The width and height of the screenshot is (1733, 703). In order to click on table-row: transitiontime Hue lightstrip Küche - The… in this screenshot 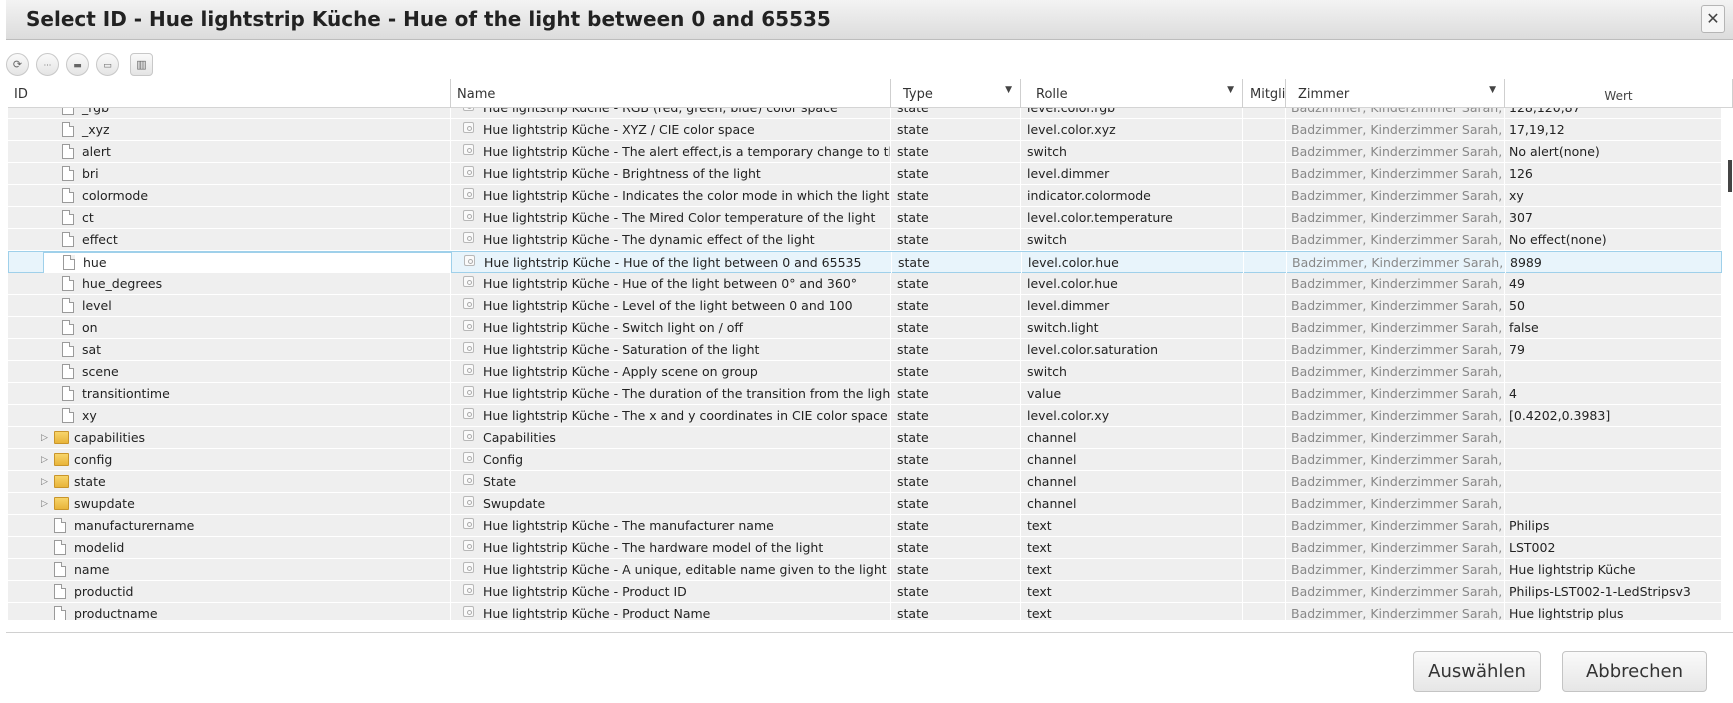, I will do `click(865, 394)`.